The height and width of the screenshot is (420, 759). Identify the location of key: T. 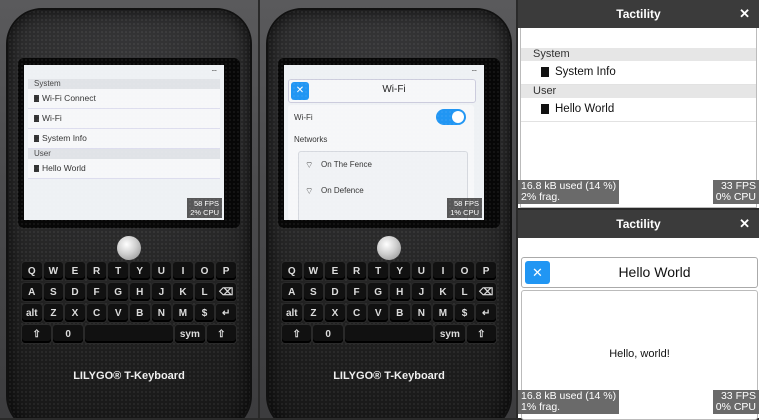
(378, 271).